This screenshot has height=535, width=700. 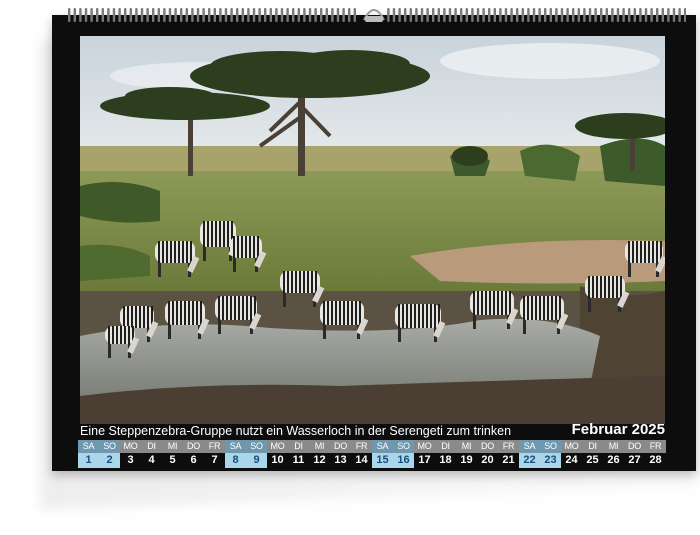 I want to click on day-number: 2, so click(x=109, y=460).